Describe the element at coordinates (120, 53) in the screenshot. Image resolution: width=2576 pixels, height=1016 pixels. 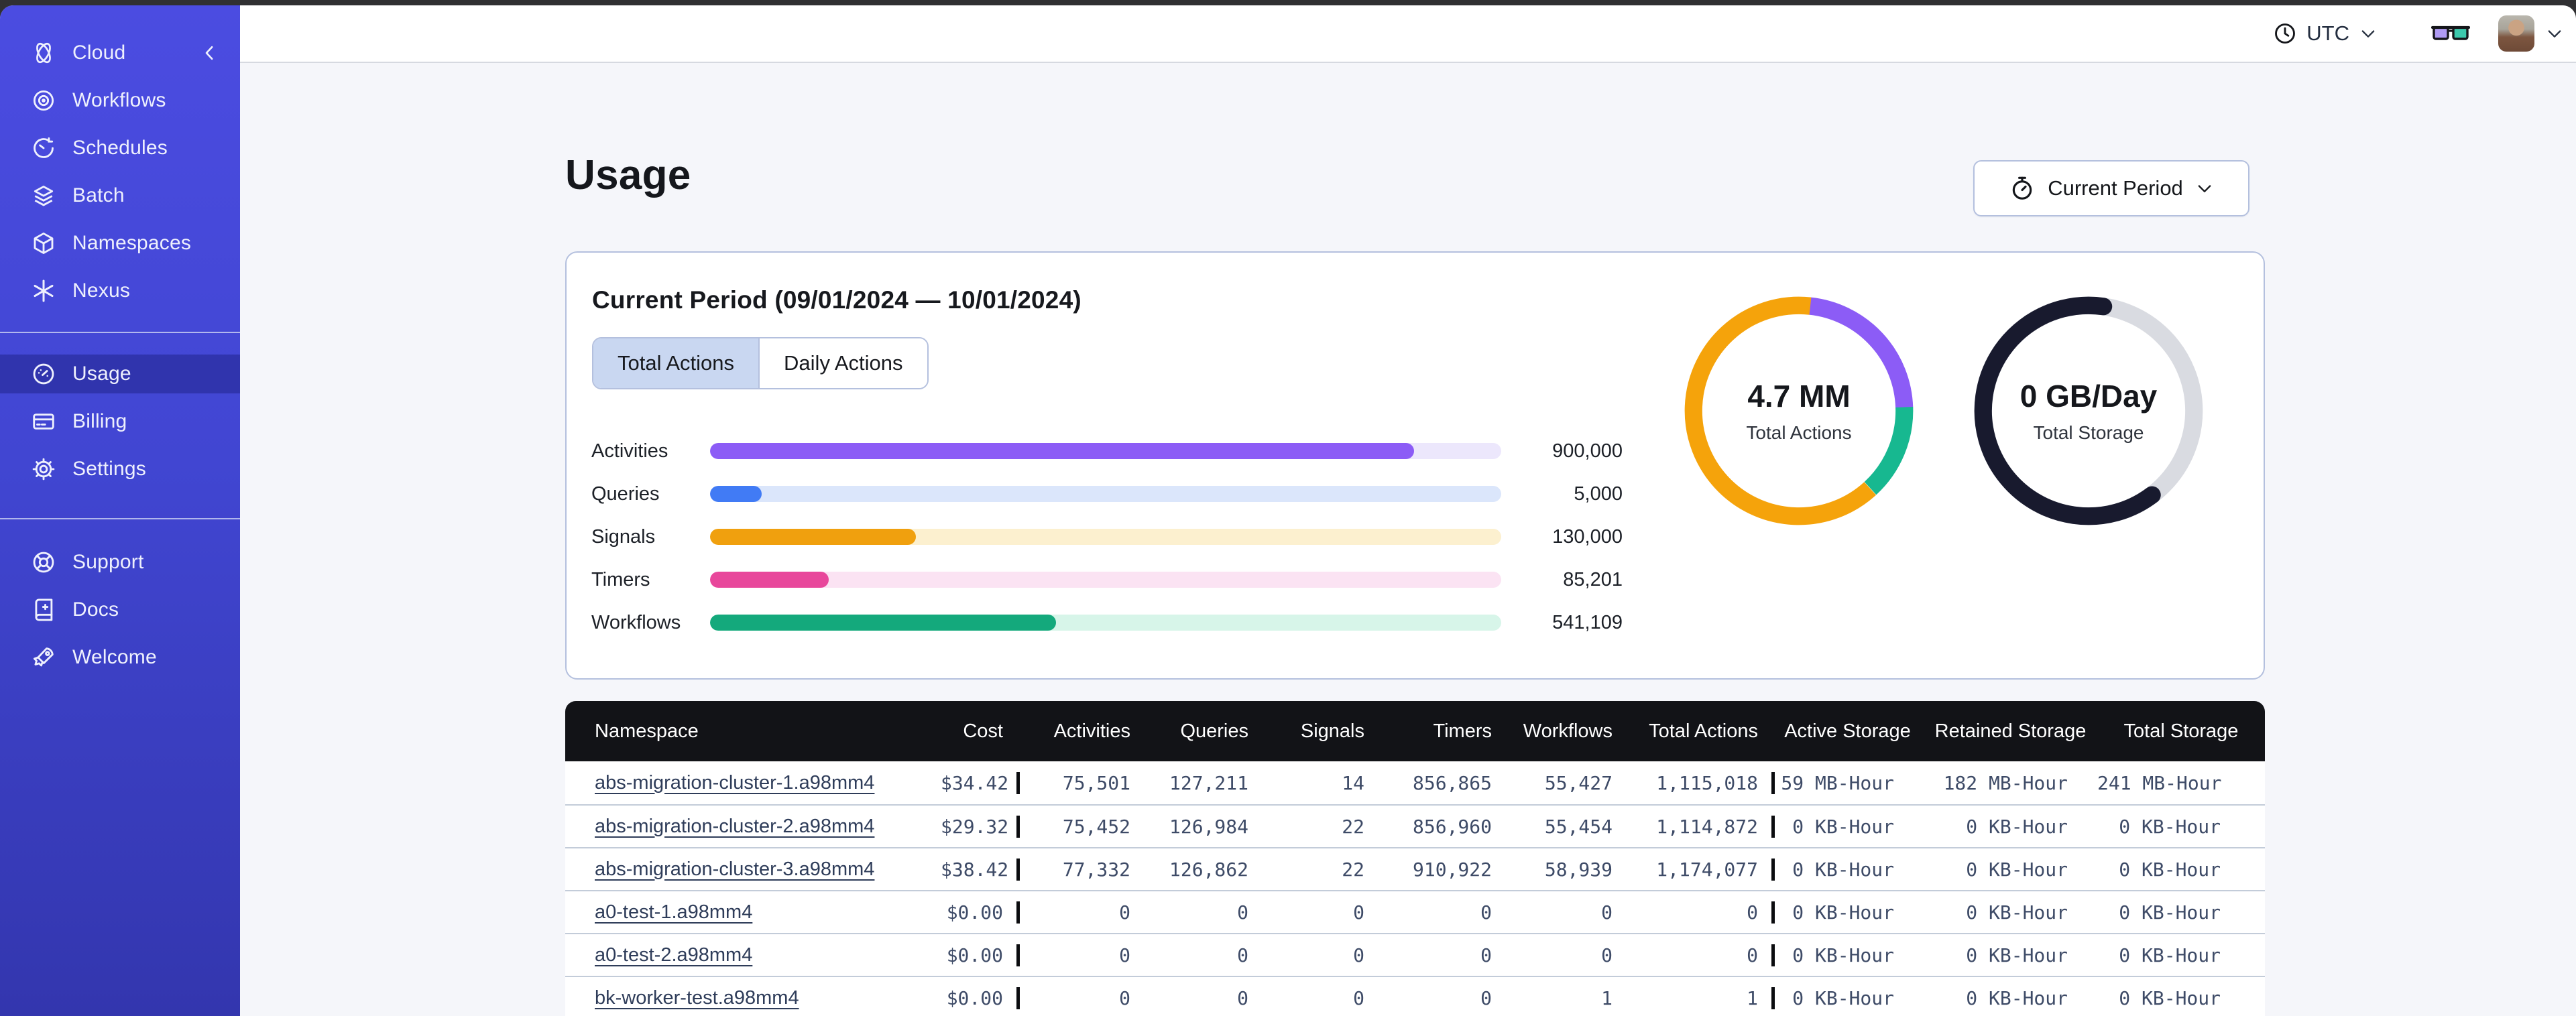
I see `sidebar-brand-cloud: Cloud` at that location.